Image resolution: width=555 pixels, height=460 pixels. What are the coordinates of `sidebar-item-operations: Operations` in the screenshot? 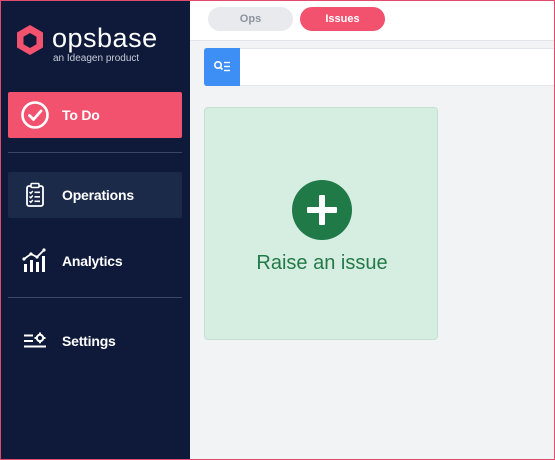 It's located at (95, 195).